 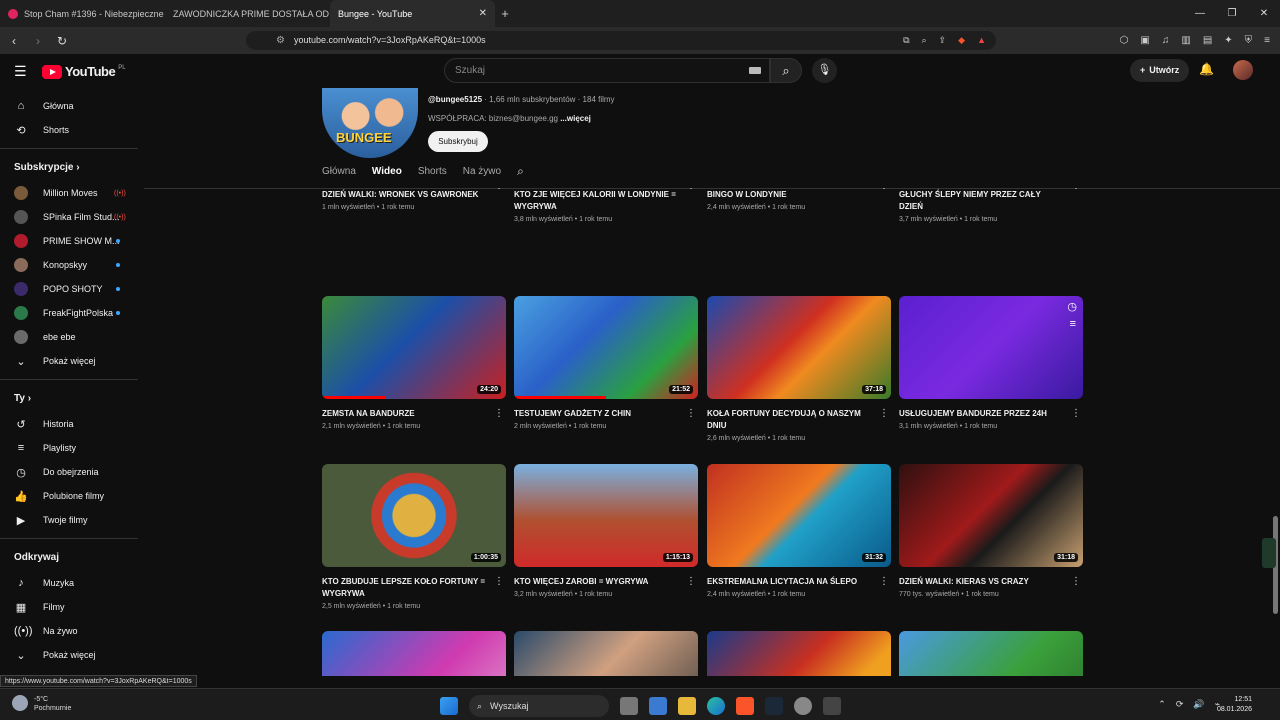 What do you see at coordinates (790, 195) in the screenshot?
I see `video-title: BINGO W LONDYNIE` at bounding box center [790, 195].